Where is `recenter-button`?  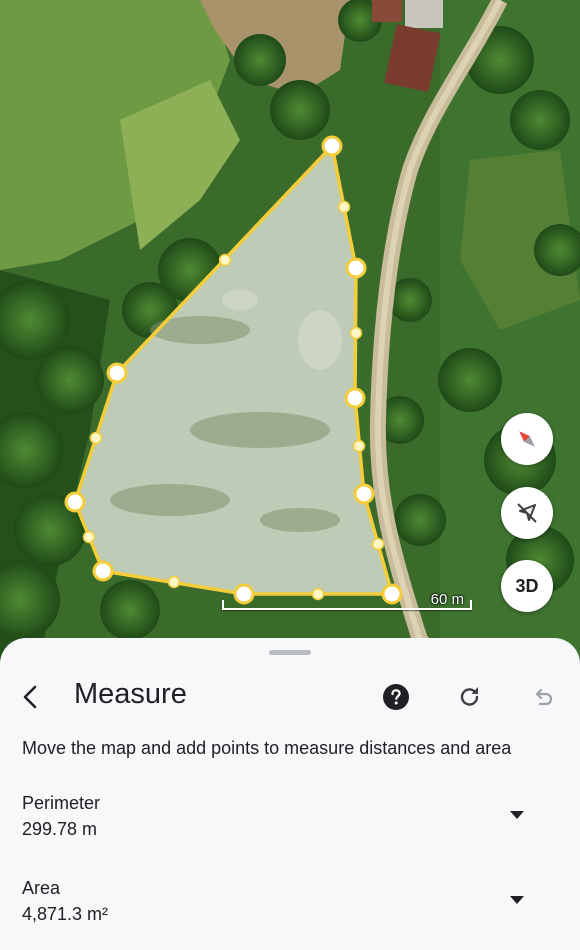
recenter-button is located at coordinates (527, 513).